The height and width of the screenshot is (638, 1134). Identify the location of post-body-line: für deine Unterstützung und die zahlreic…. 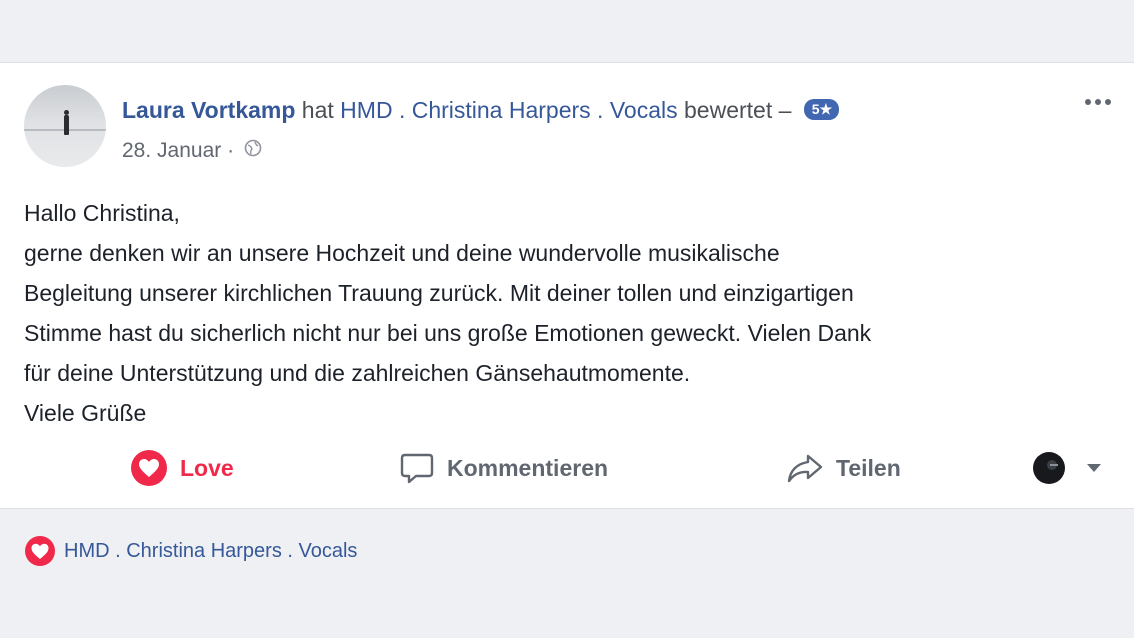
(357, 373).